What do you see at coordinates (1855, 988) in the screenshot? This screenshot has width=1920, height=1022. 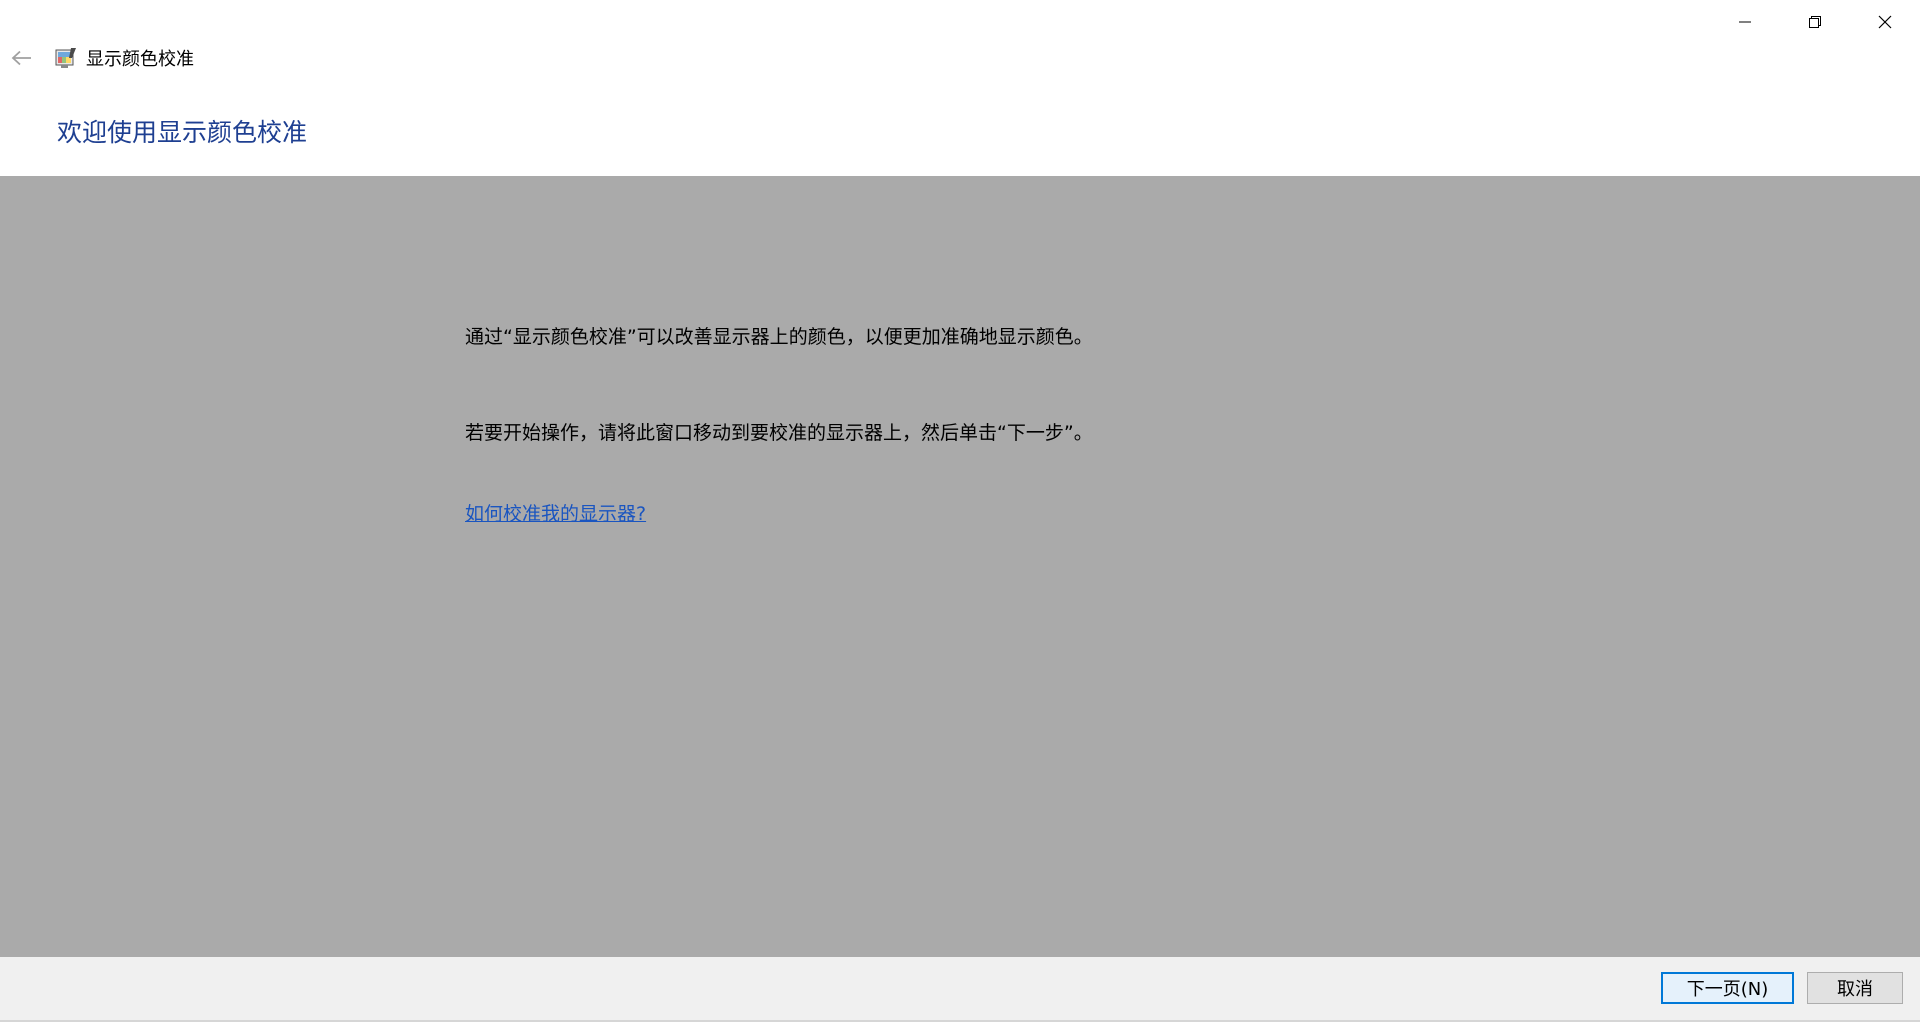 I see `cancel-button: 取消` at bounding box center [1855, 988].